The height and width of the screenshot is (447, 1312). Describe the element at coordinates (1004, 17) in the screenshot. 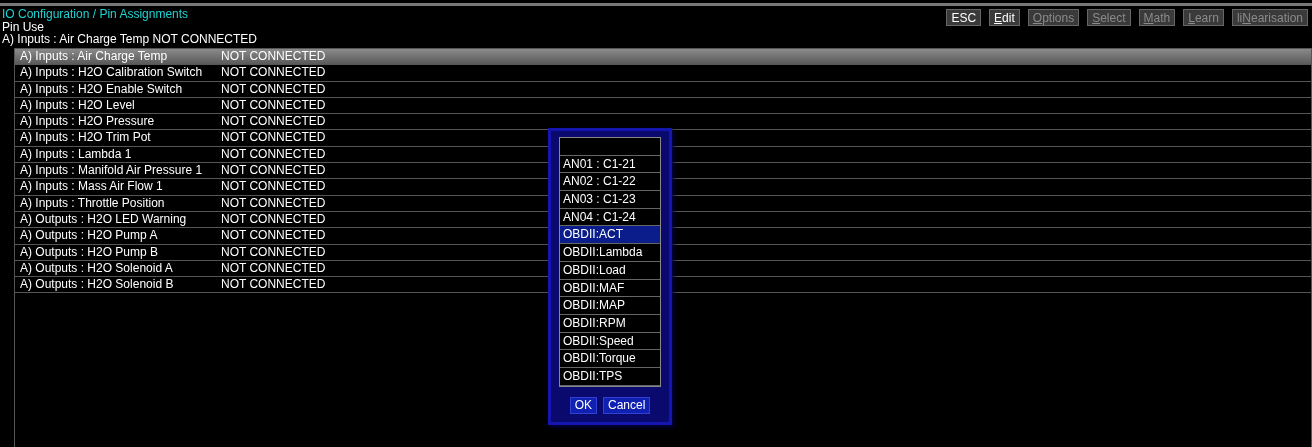

I see `toolbar-button: Edit` at that location.